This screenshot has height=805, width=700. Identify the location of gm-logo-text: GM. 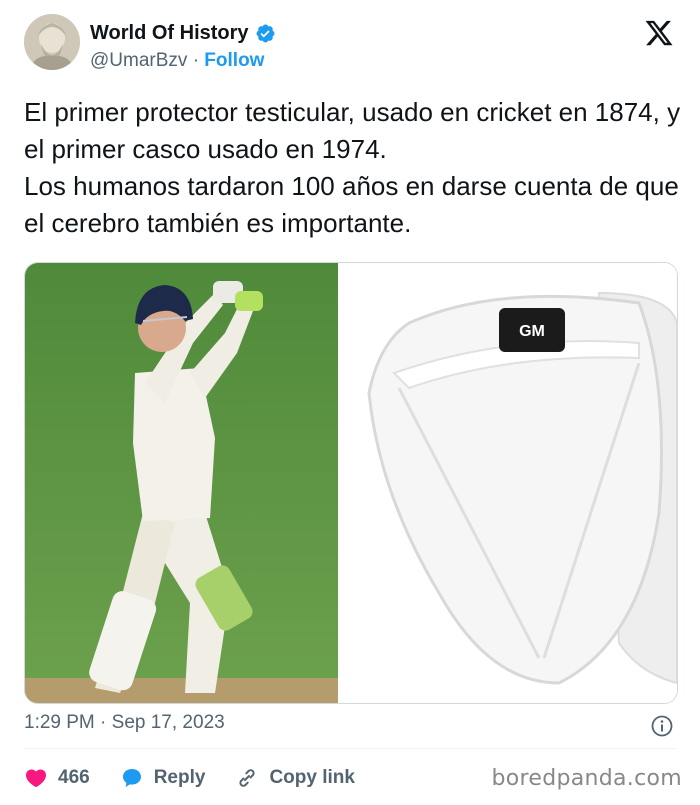
(532, 331).